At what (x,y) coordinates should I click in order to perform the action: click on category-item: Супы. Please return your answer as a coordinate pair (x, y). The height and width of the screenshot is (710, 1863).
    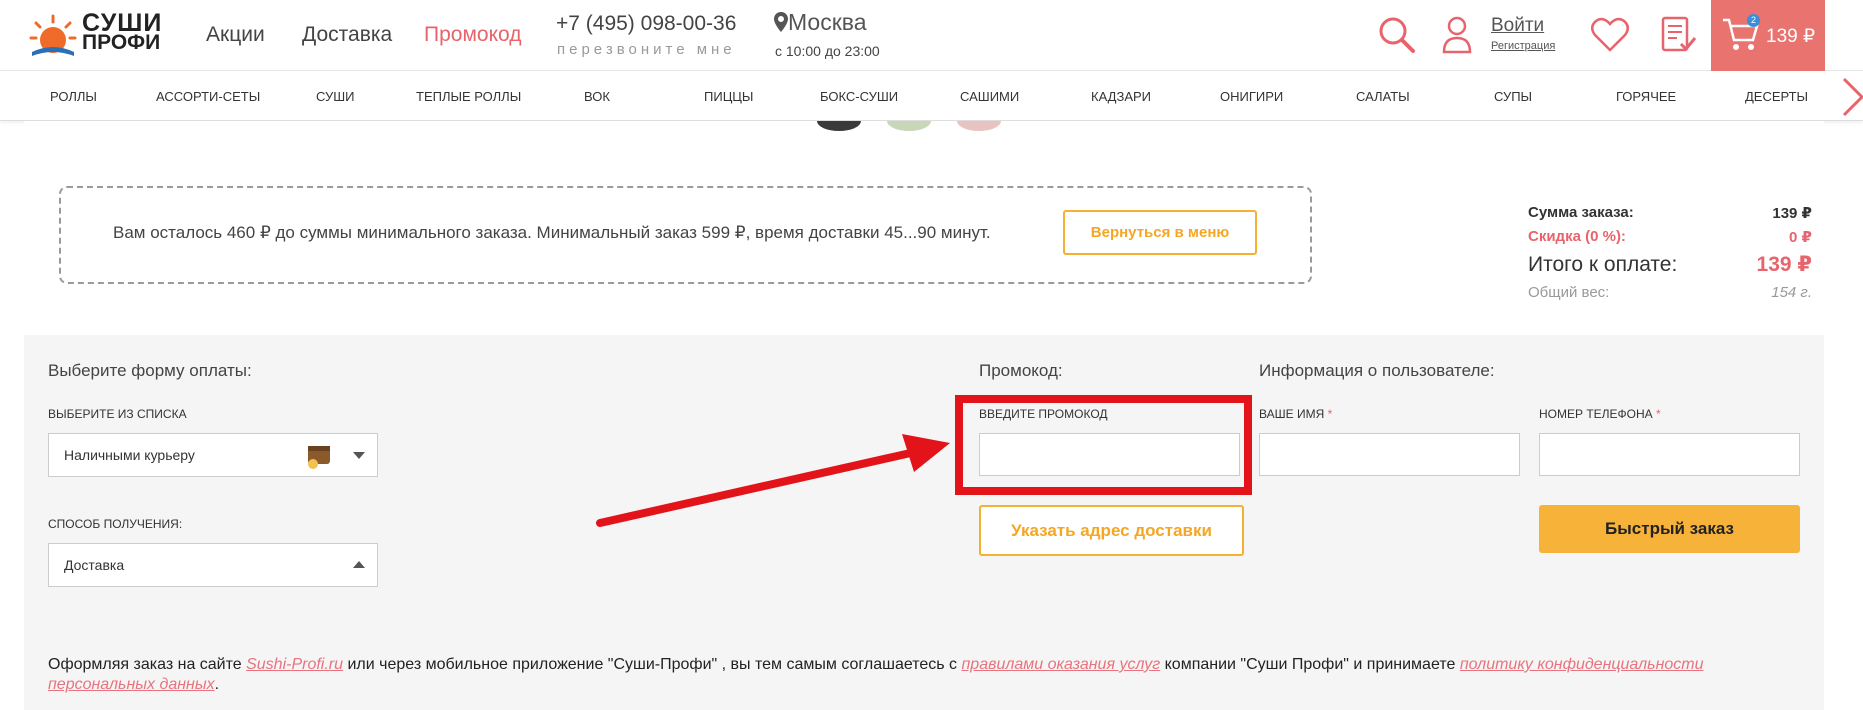
    Looking at the image, I should click on (1513, 96).